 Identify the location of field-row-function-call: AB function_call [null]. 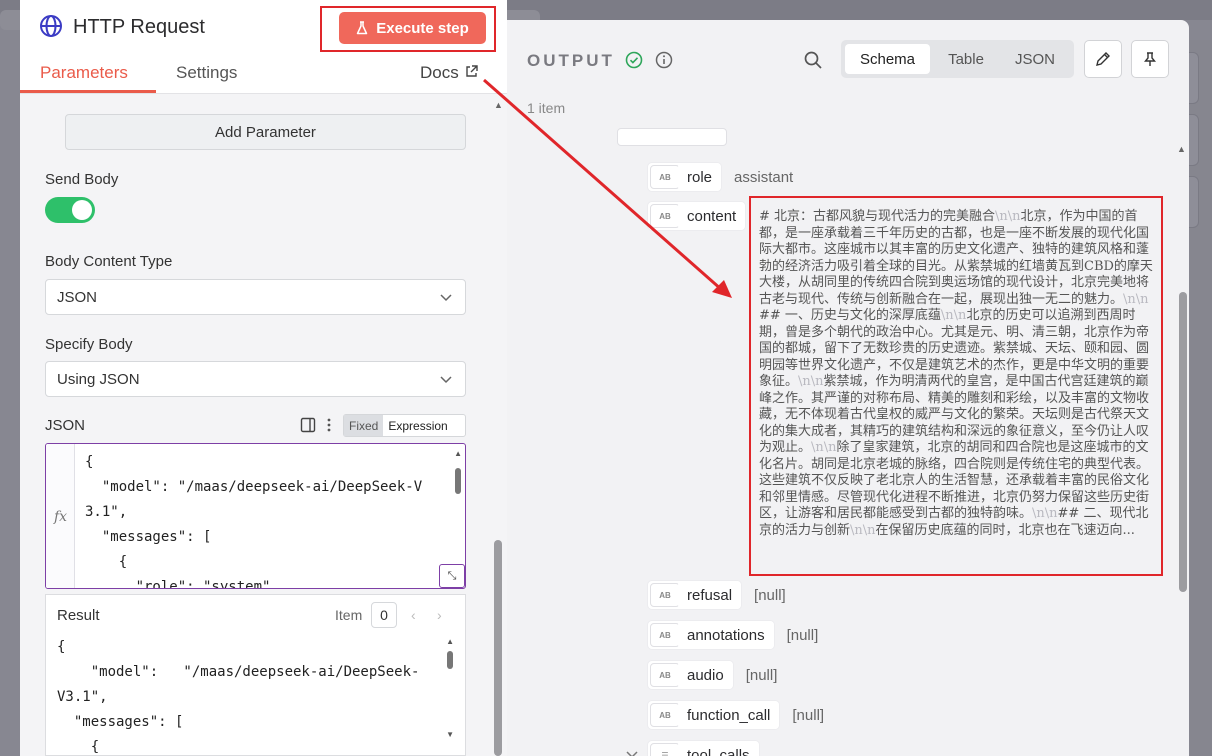
(735, 715).